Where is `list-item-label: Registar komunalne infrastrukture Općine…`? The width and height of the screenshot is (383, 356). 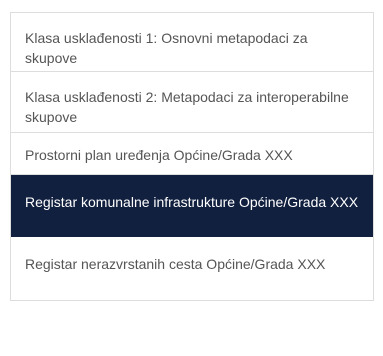 list-item-label: Registar komunalne infrastrukture Općine… is located at coordinates (192, 202).